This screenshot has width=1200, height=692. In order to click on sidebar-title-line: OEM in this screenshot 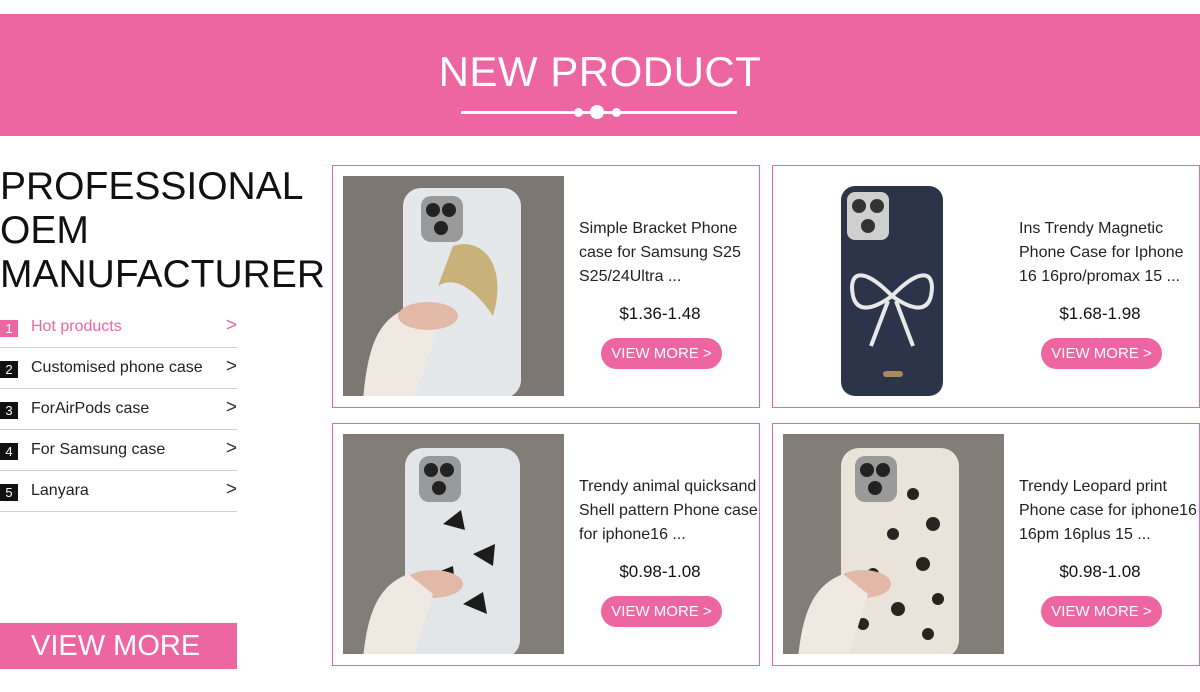, I will do `click(44, 230)`.